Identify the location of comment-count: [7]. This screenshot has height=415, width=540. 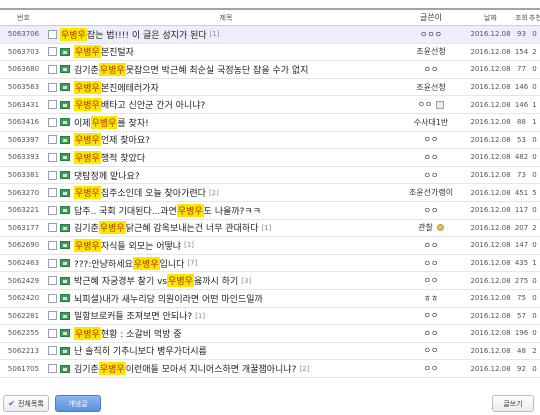
(192, 263).